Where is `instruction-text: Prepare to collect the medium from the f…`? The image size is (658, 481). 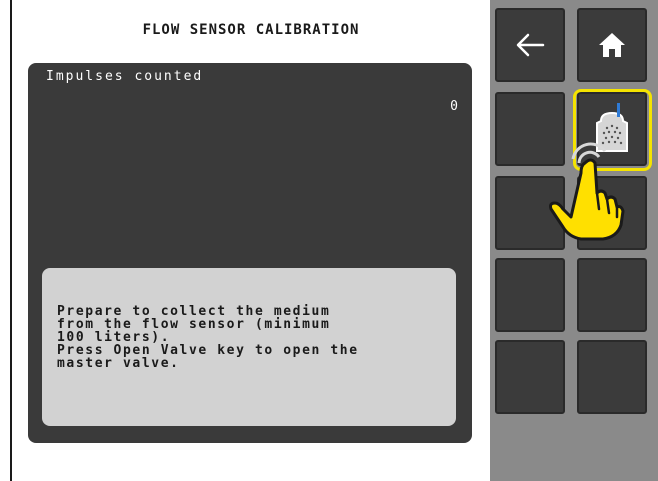 instruction-text: Prepare to collect the medium from the f… is located at coordinates (208, 337).